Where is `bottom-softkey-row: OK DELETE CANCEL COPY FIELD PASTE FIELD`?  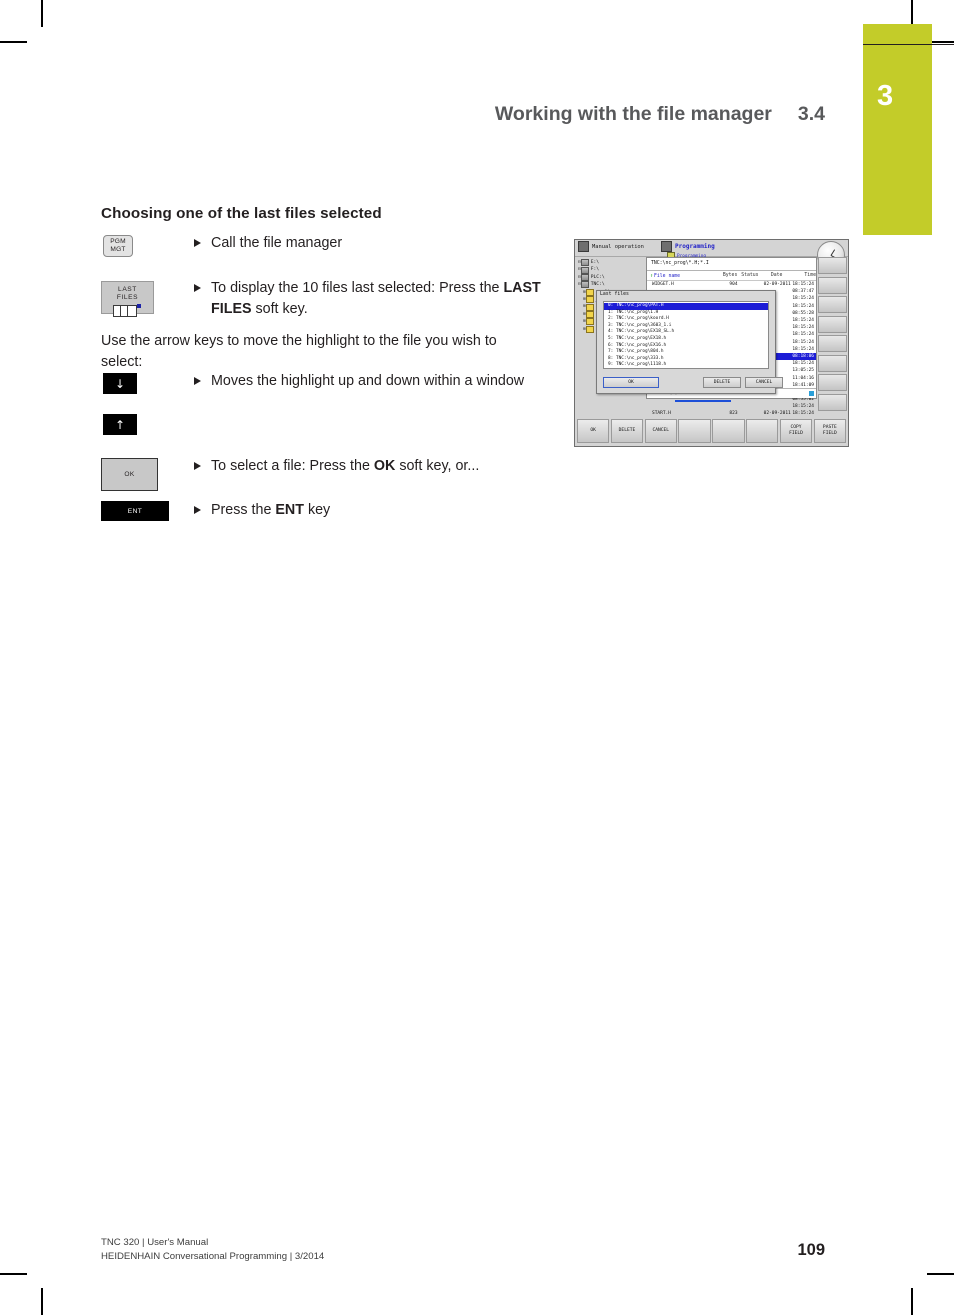 bottom-softkey-row: OK DELETE CANCEL COPY FIELD PASTE FIELD is located at coordinates (711, 431).